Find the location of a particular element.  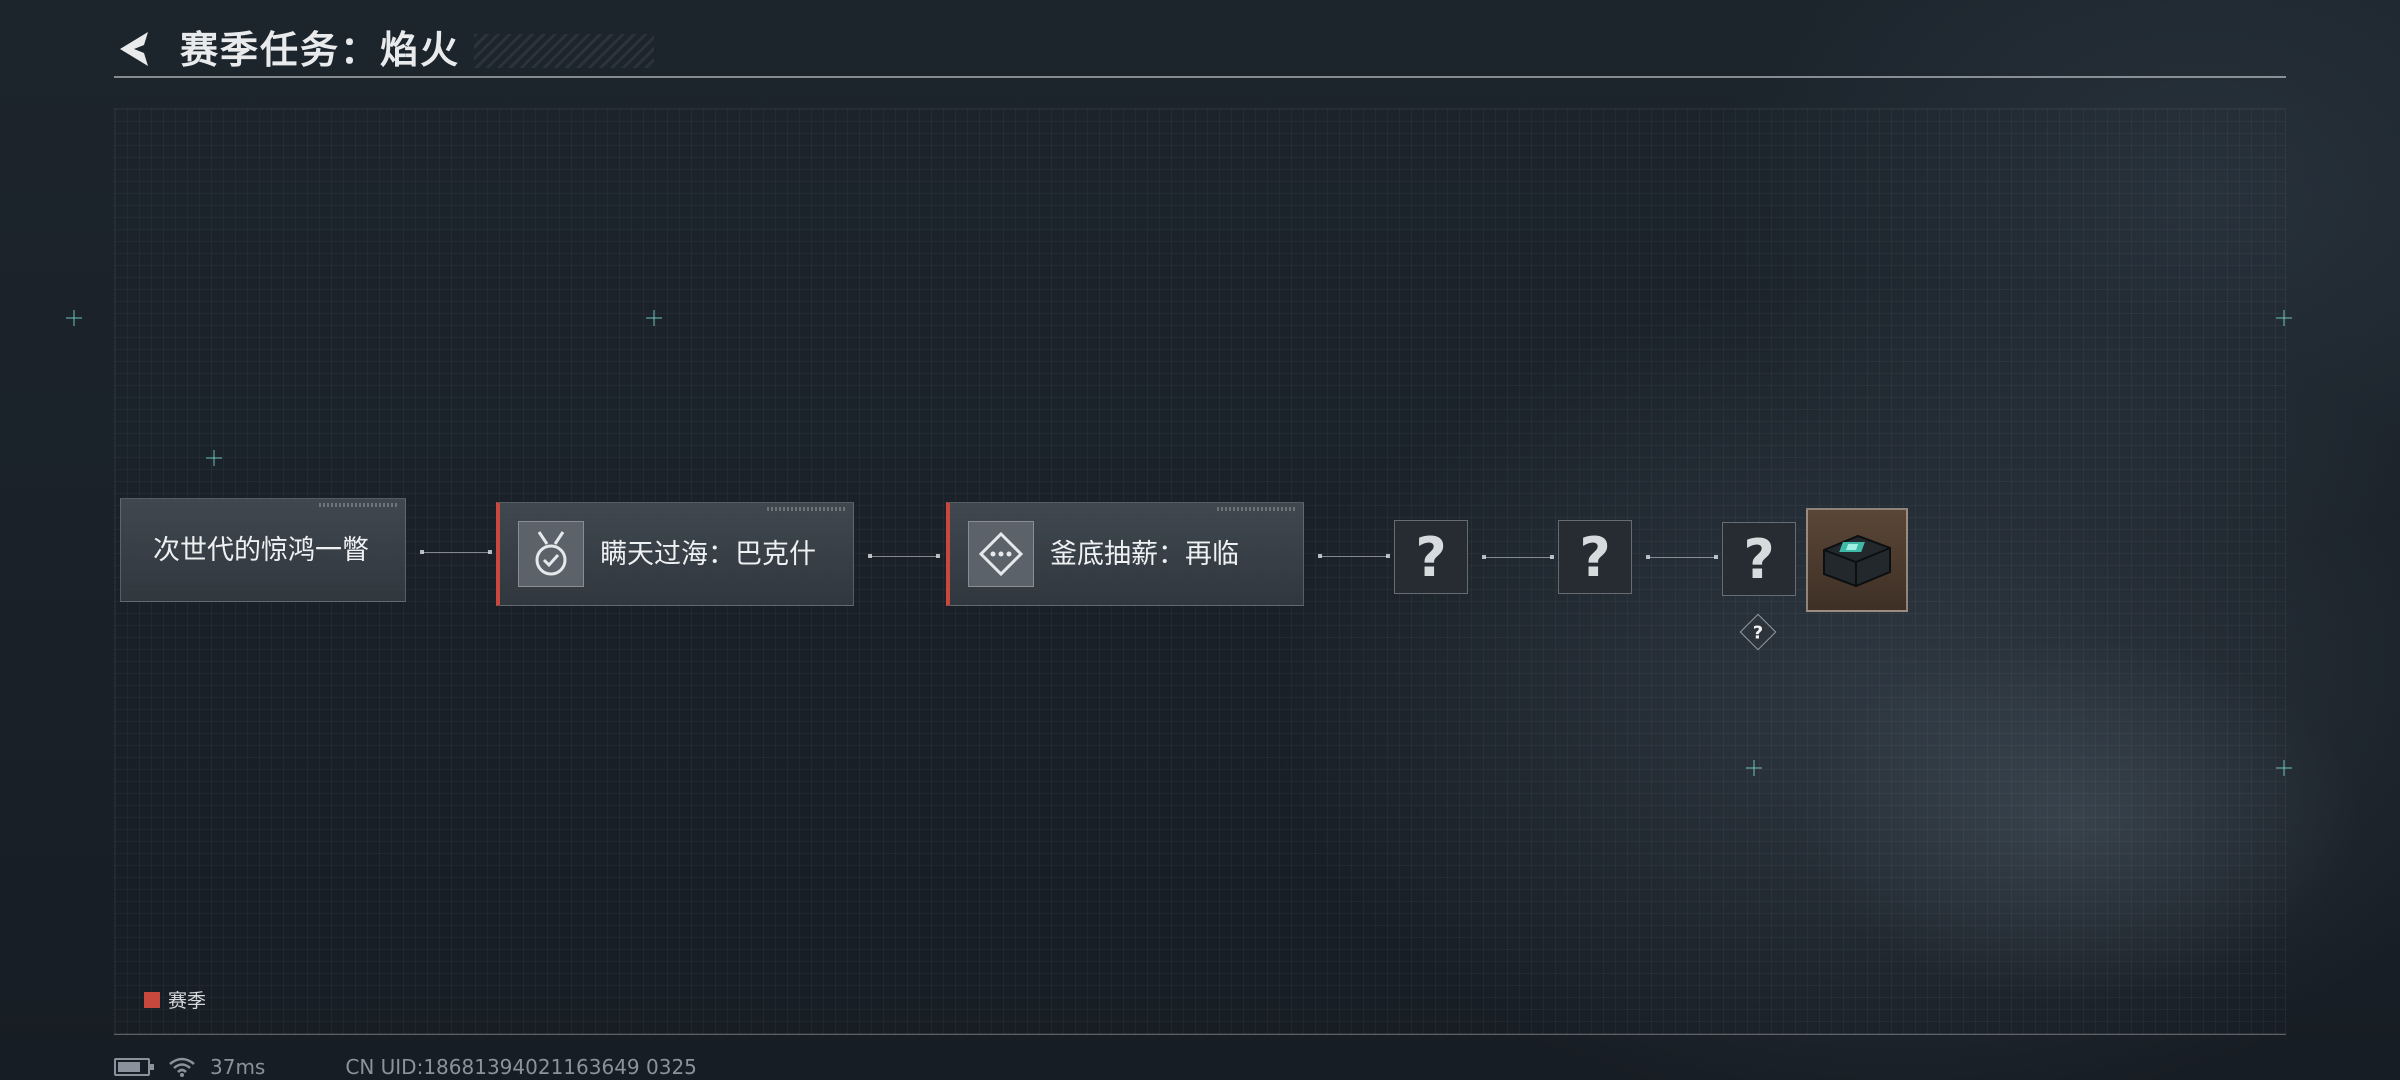

locked-task-3: ? is located at coordinates (1759, 559).